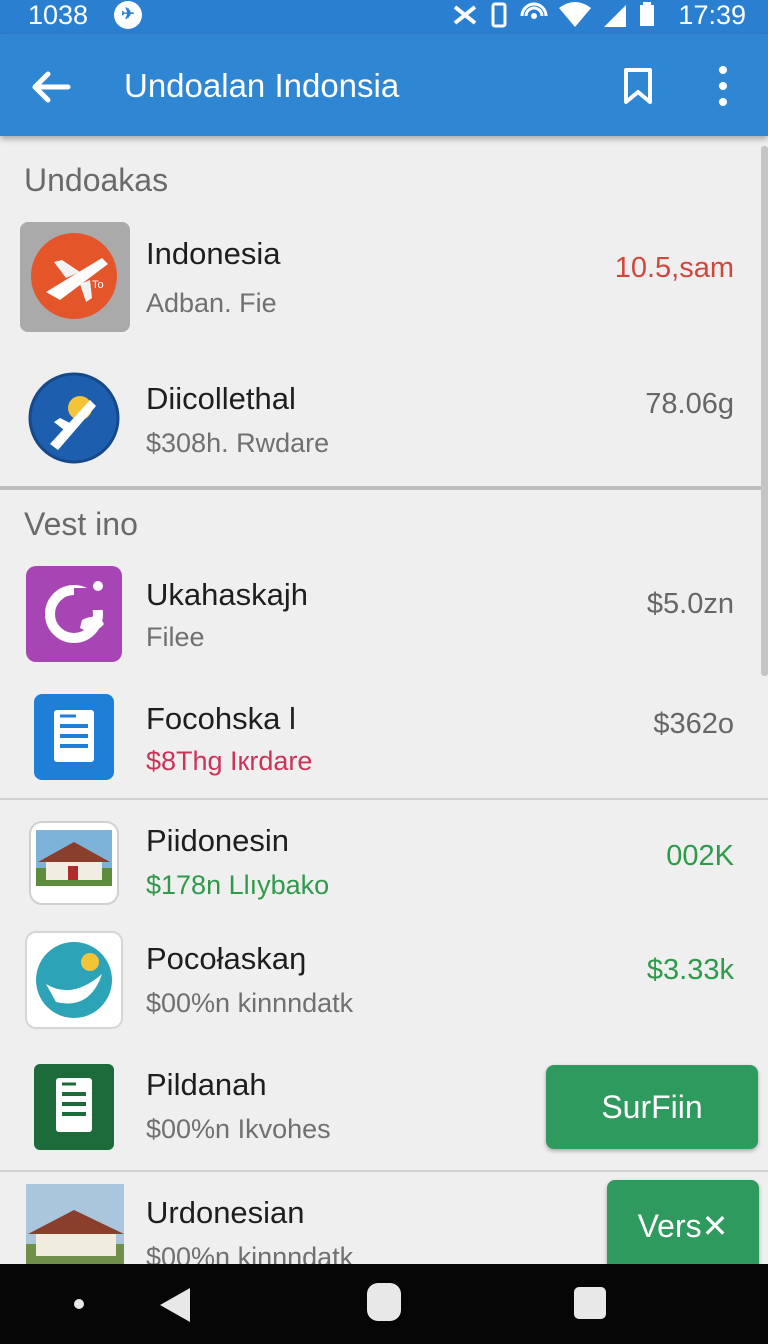 This screenshot has width=768, height=1344. I want to click on item-subtitle: Filee, so click(175, 637).